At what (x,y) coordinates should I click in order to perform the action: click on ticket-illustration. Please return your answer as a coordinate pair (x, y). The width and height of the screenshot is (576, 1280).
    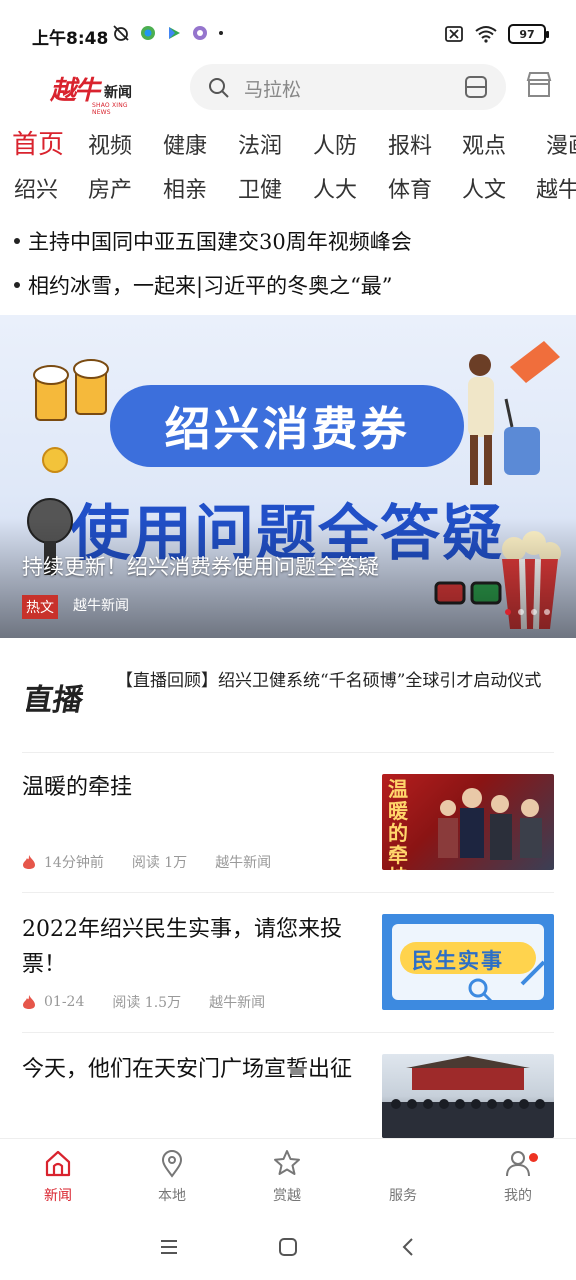
    Looking at the image, I should click on (535, 362).